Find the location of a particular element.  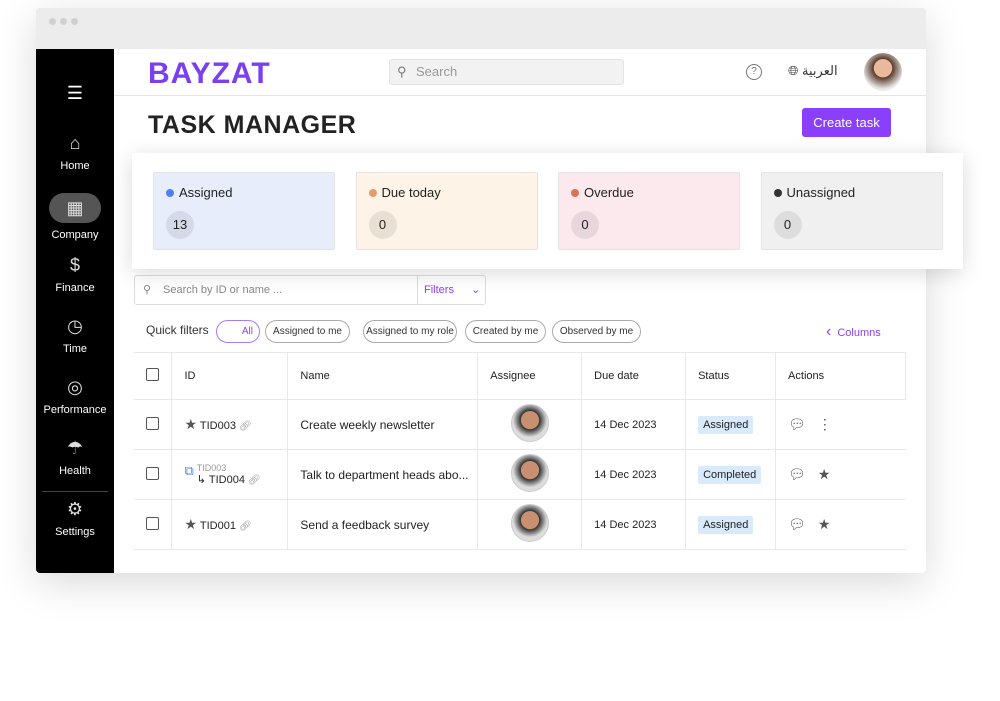

language-label: العربية is located at coordinates (820, 70).